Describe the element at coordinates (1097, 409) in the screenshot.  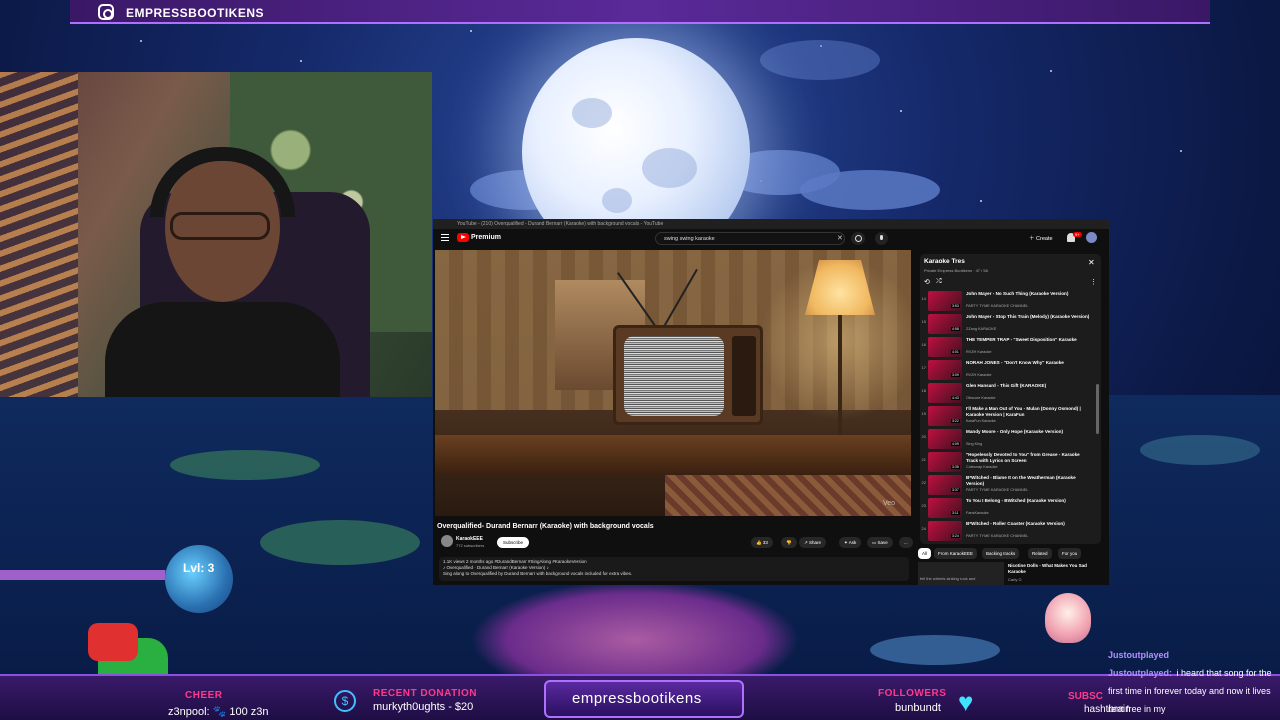
I see `playlist-scrollbar` at that location.